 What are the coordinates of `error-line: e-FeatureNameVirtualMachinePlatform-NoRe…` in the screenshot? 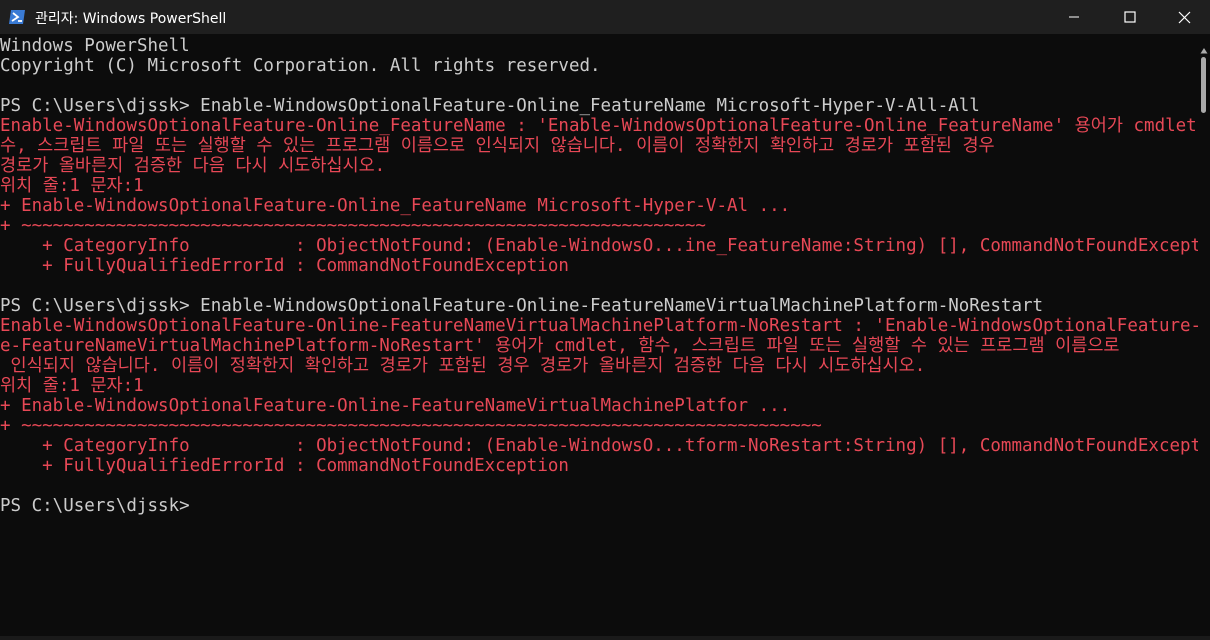 It's located at (560, 346).